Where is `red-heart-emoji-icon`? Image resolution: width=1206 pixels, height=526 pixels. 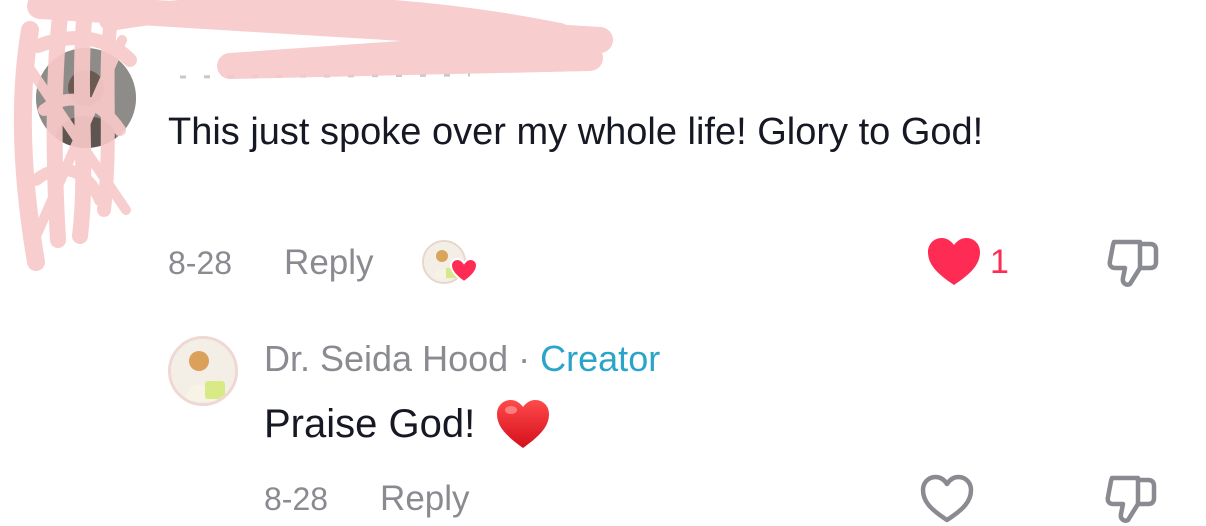
red-heart-emoji-icon is located at coordinates (523, 424).